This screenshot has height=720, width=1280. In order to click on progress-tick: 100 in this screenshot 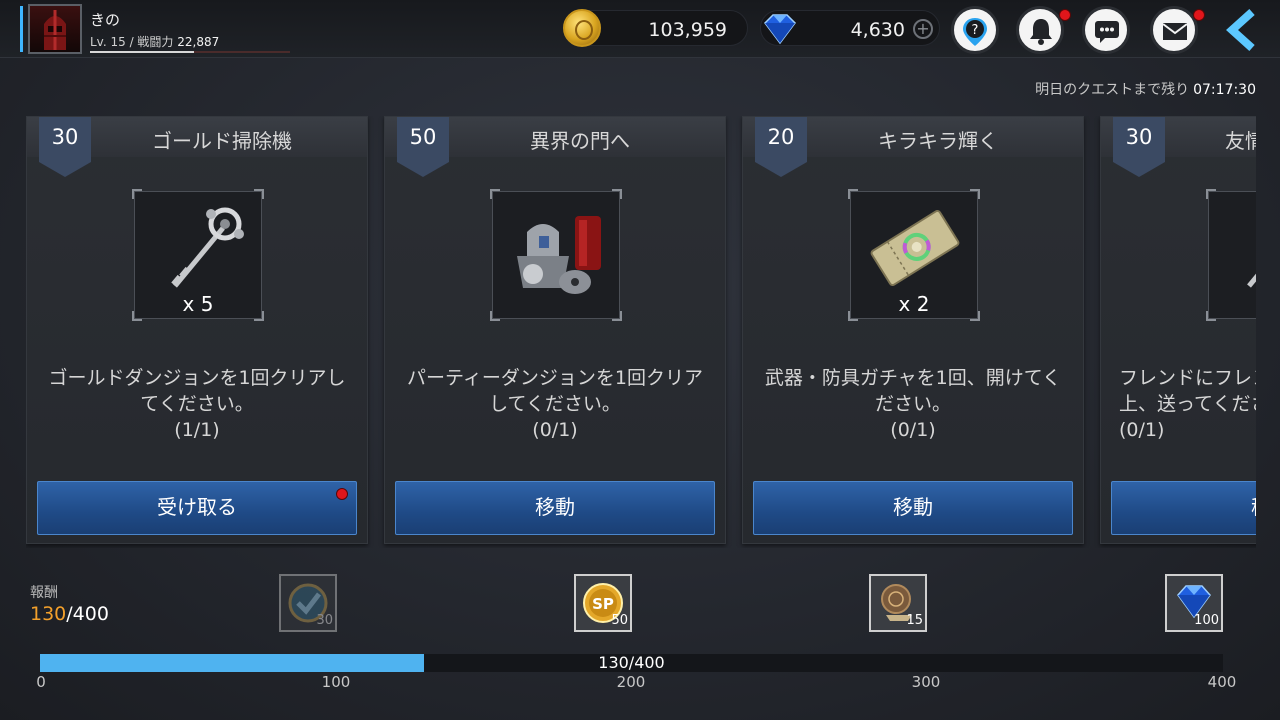, I will do `click(336, 682)`.